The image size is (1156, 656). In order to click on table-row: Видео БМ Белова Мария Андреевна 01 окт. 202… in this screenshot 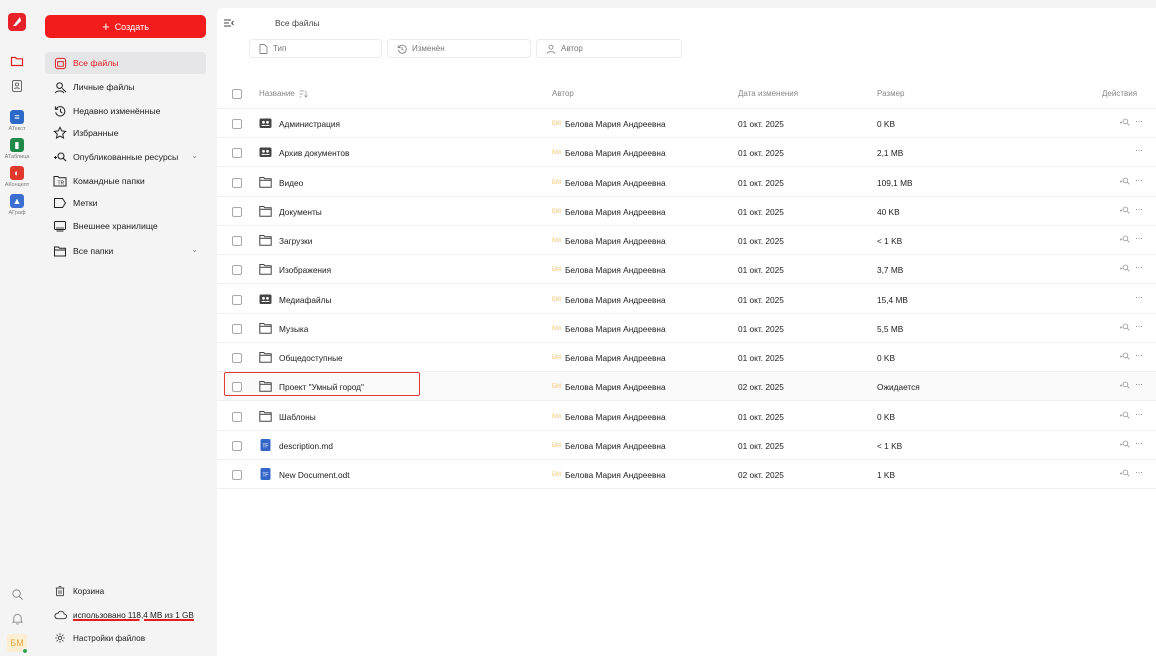, I will do `click(686, 182)`.